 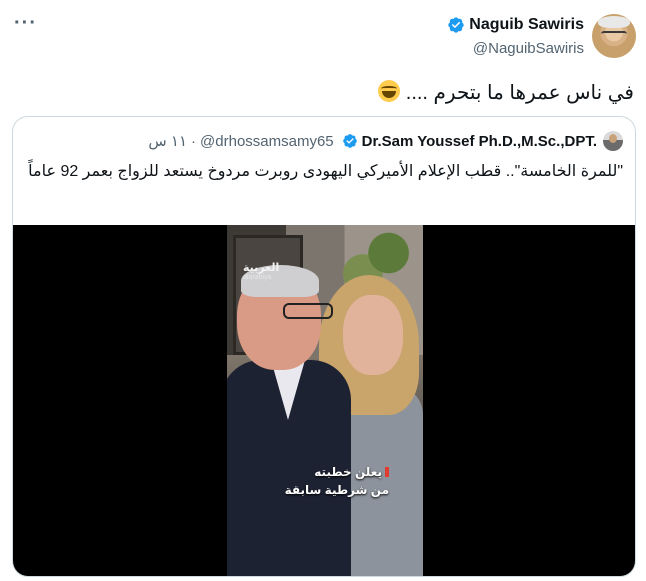 I want to click on author-avatar, so click(x=614, y=36).